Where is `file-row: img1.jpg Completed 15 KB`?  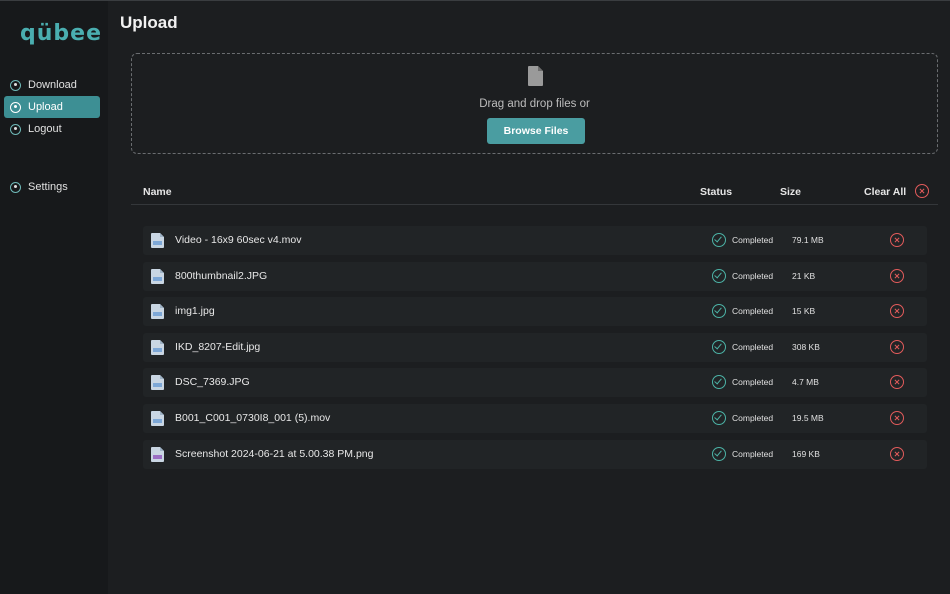 file-row: img1.jpg Completed 15 KB is located at coordinates (535, 311).